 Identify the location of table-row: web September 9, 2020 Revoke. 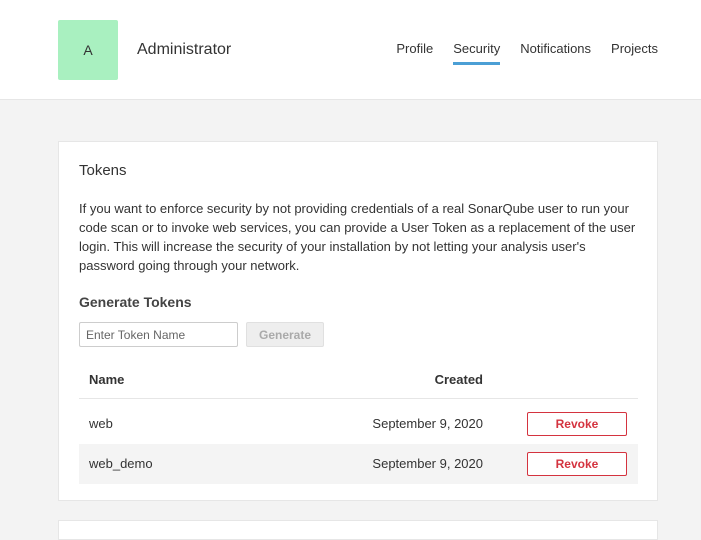
(358, 424).